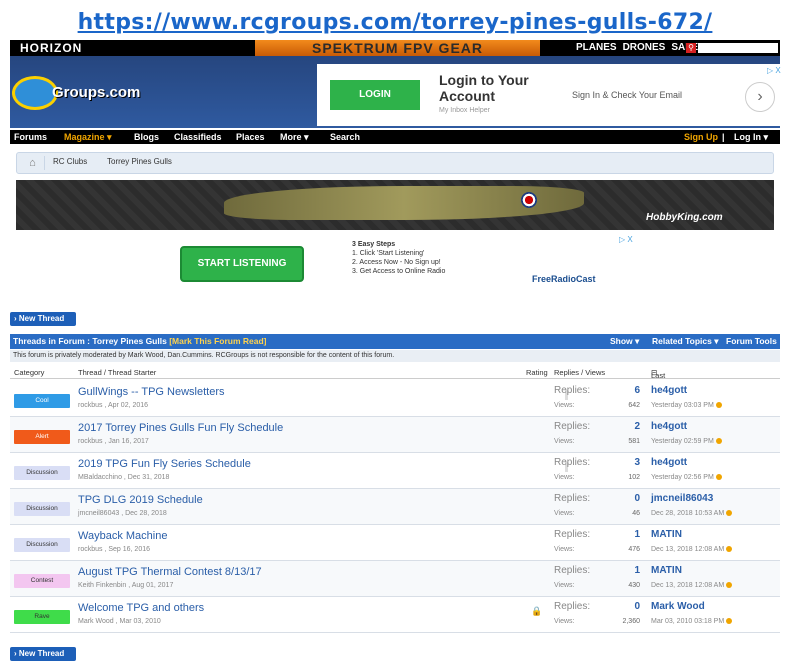  I want to click on breadcrumb-rc-clubs: RC Clubs, so click(70, 161).